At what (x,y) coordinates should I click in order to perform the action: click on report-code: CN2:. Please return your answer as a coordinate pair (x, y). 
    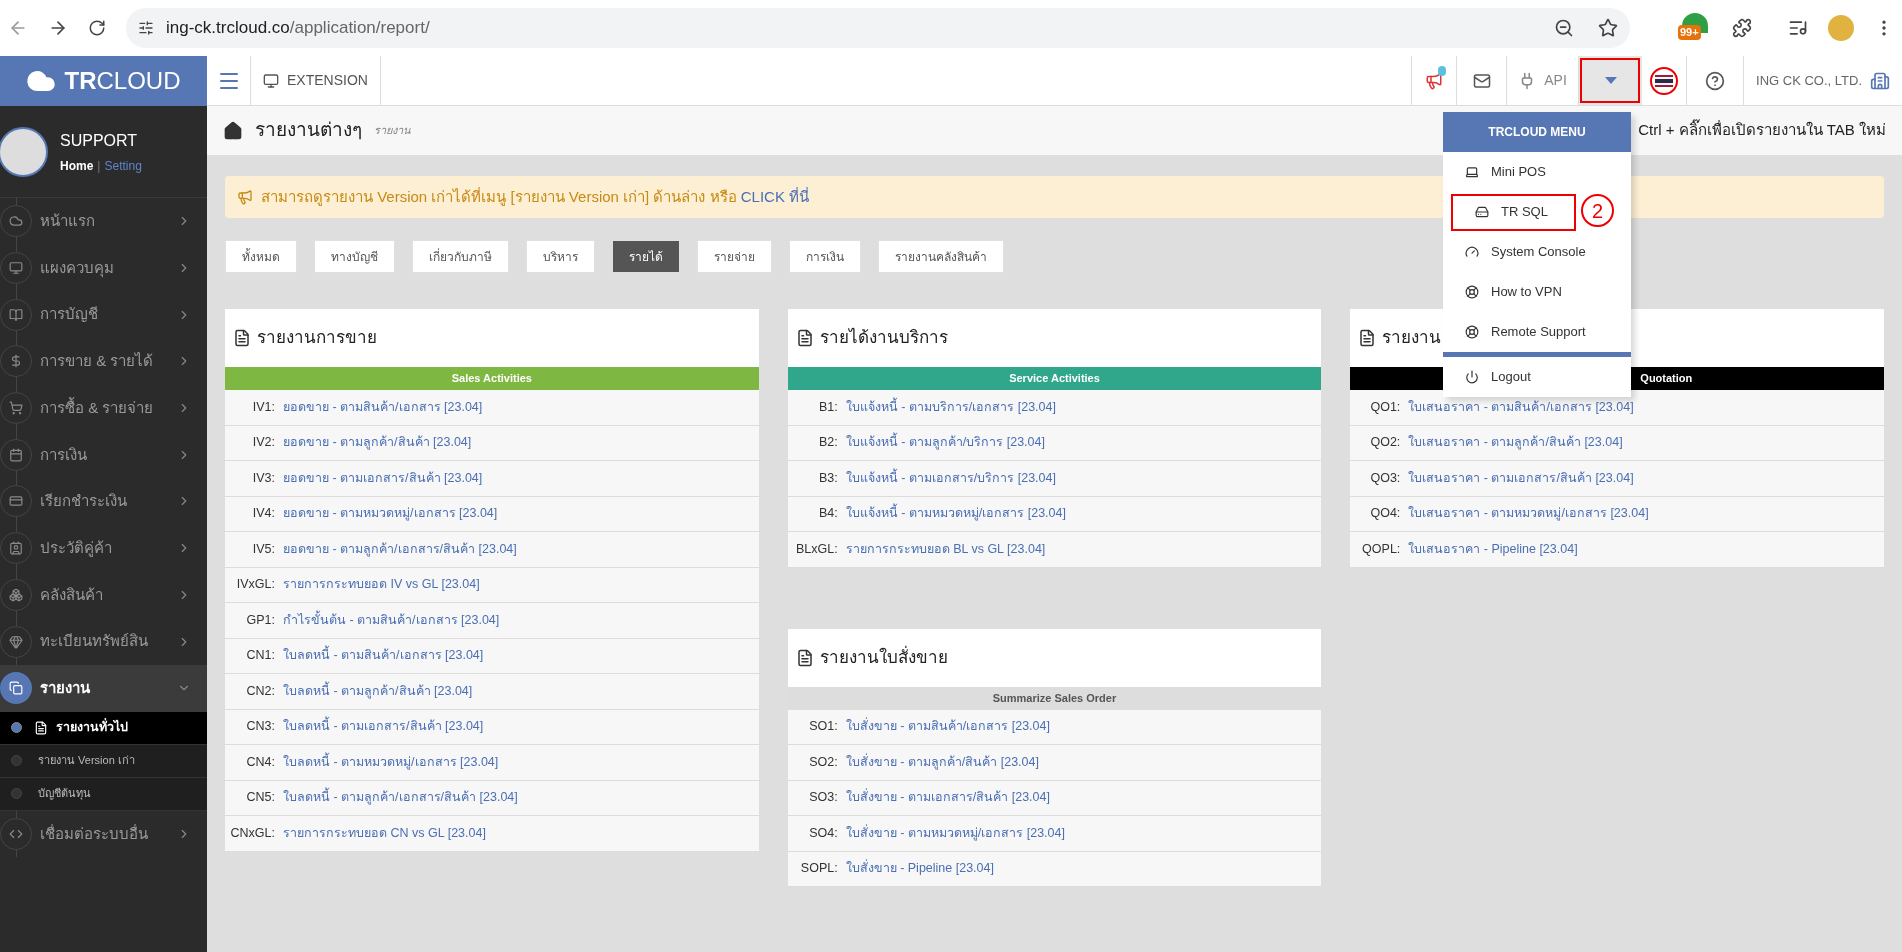
    Looking at the image, I should click on (260, 691).